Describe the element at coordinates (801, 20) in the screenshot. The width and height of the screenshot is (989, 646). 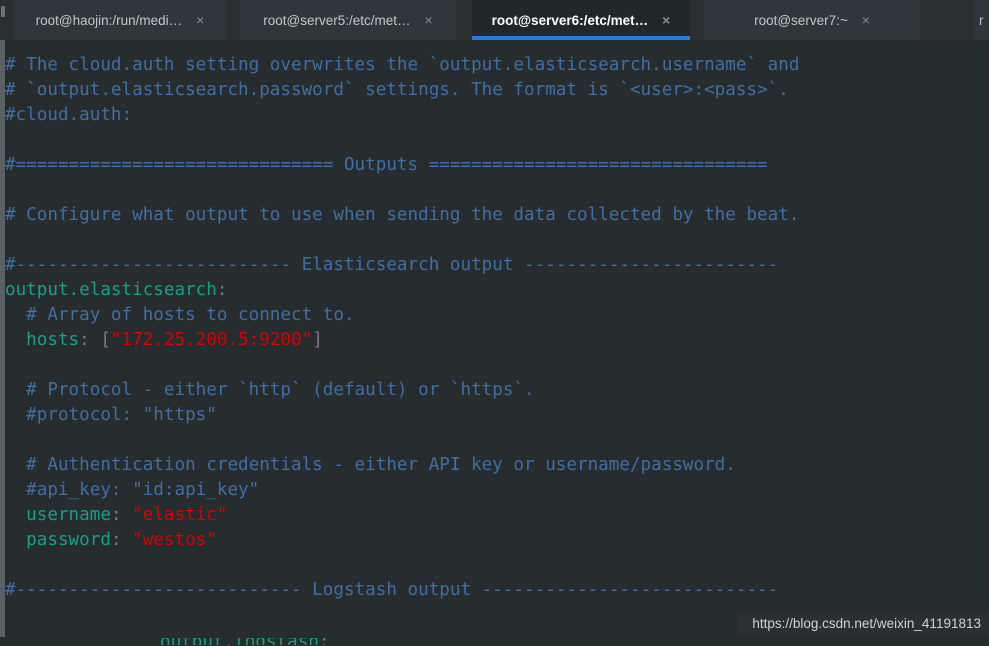
I see `tab-label: root@server7:~` at that location.